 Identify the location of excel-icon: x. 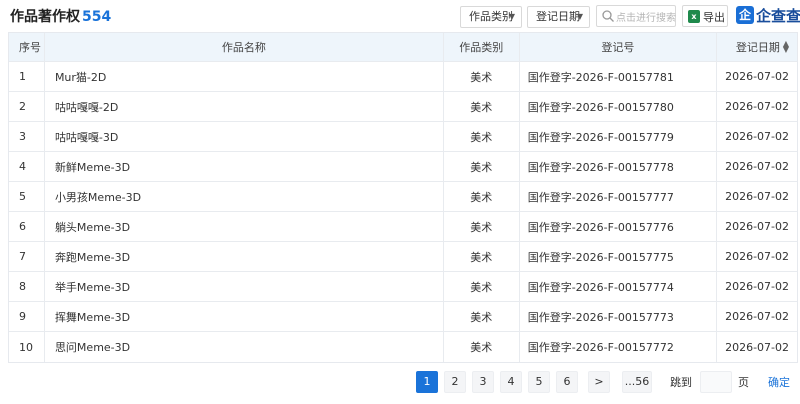
(694, 16).